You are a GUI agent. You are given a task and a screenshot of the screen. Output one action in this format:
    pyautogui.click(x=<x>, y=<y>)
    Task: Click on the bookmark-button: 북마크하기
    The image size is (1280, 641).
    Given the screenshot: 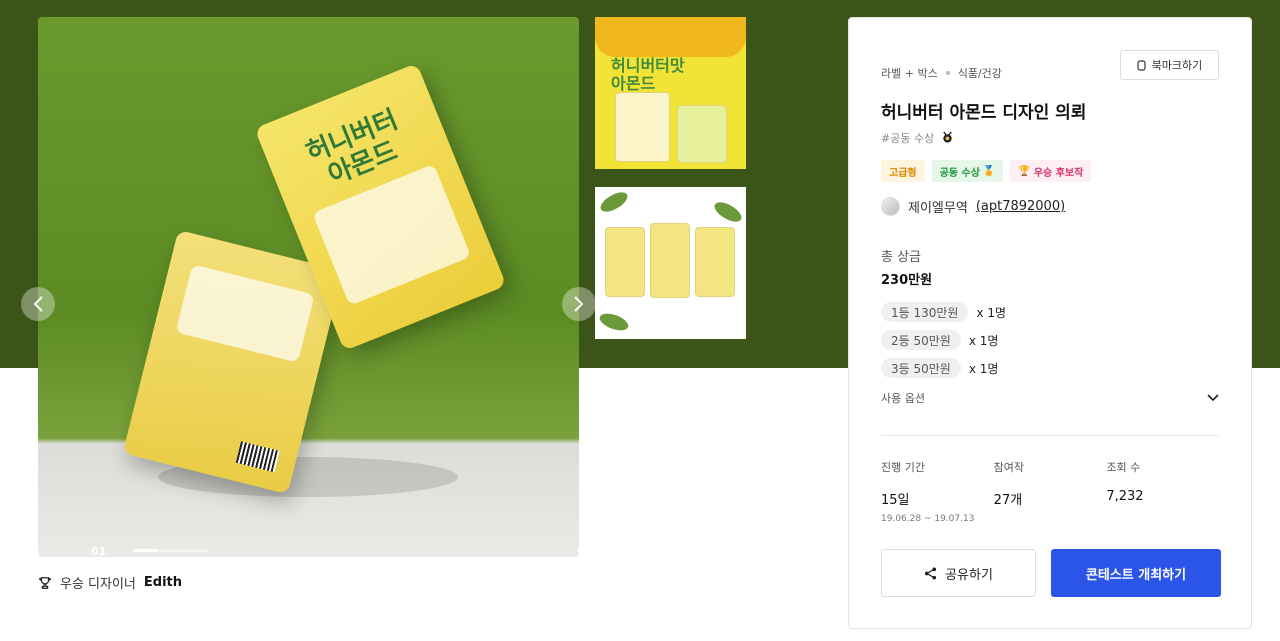 What is the action you would take?
    pyautogui.click(x=1169, y=65)
    